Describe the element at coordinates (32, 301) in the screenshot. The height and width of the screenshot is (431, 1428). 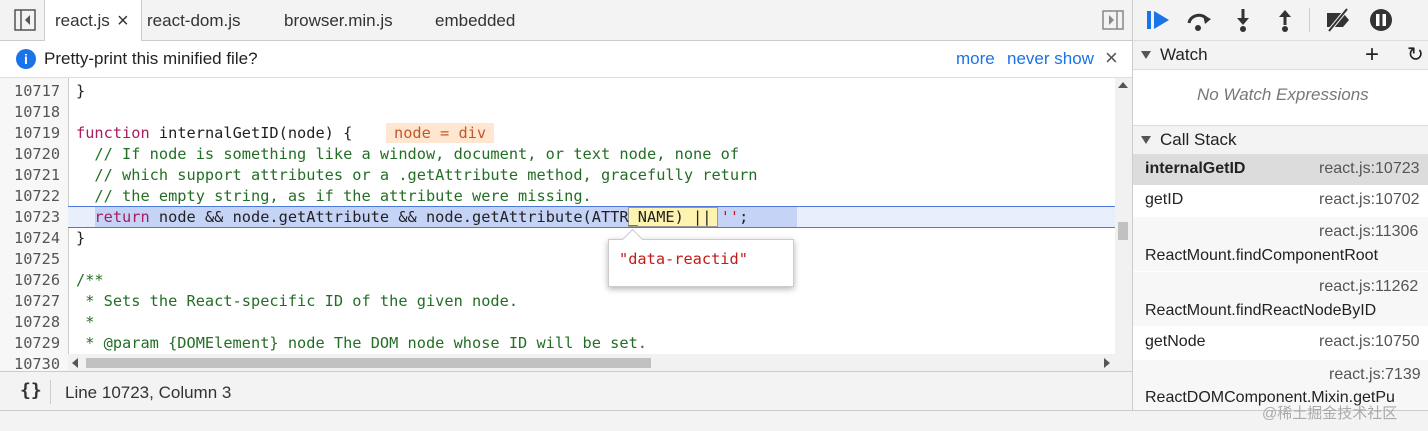
I see `line-number: 10727` at that location.